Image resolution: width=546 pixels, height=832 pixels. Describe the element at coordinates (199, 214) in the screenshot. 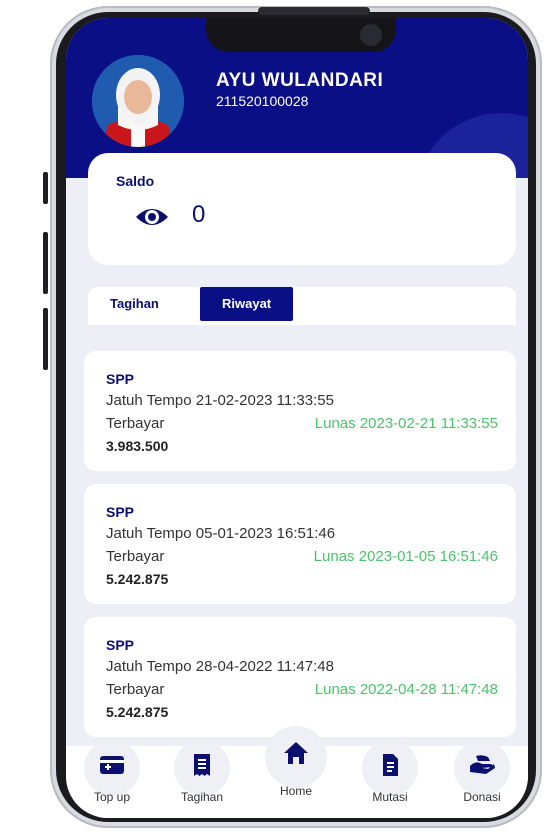

I see `saldo-value: 0` at that location.